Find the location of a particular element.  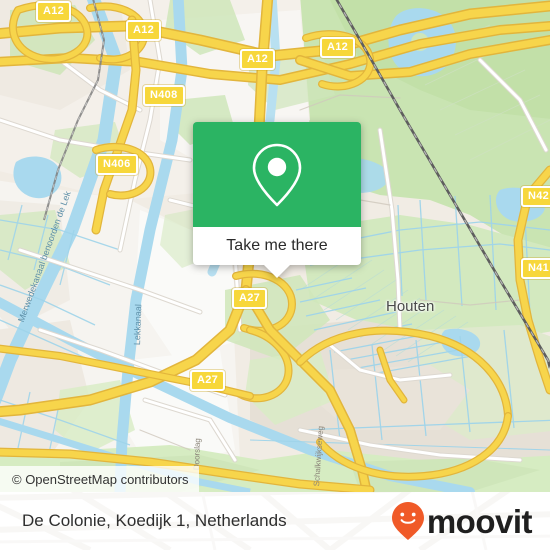

location-address: De Colonie, Koedijk 1, Netherlands is located at coordinates (154, 520).